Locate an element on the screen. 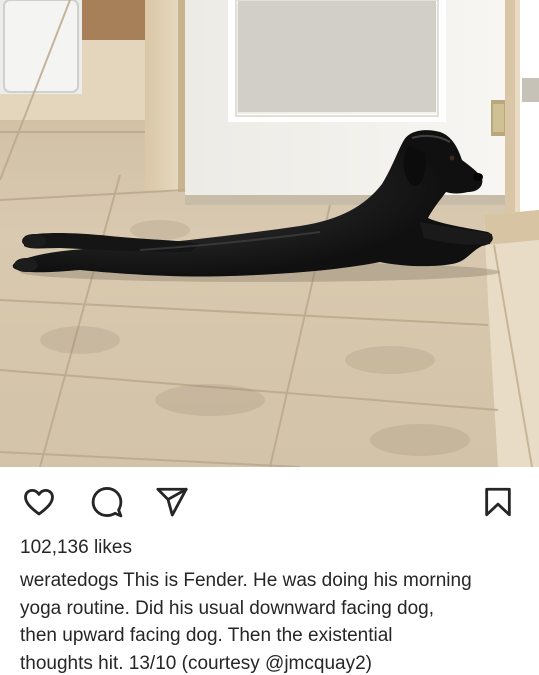  bookmark-icon is located at coordinates (498, 502).